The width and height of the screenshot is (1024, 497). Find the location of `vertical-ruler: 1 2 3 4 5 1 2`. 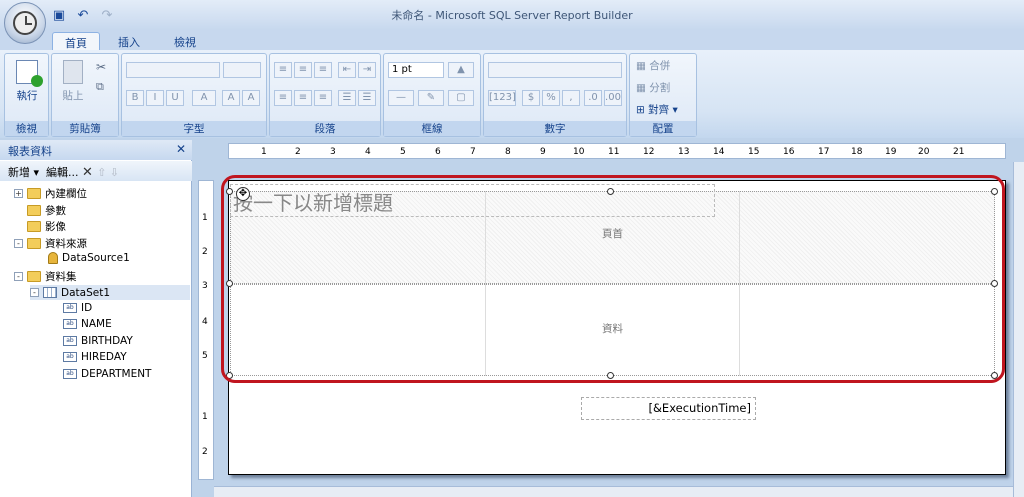

vertical-ruler: 1 2 3 4 5 1 2 is located at coordinates (206, 330).